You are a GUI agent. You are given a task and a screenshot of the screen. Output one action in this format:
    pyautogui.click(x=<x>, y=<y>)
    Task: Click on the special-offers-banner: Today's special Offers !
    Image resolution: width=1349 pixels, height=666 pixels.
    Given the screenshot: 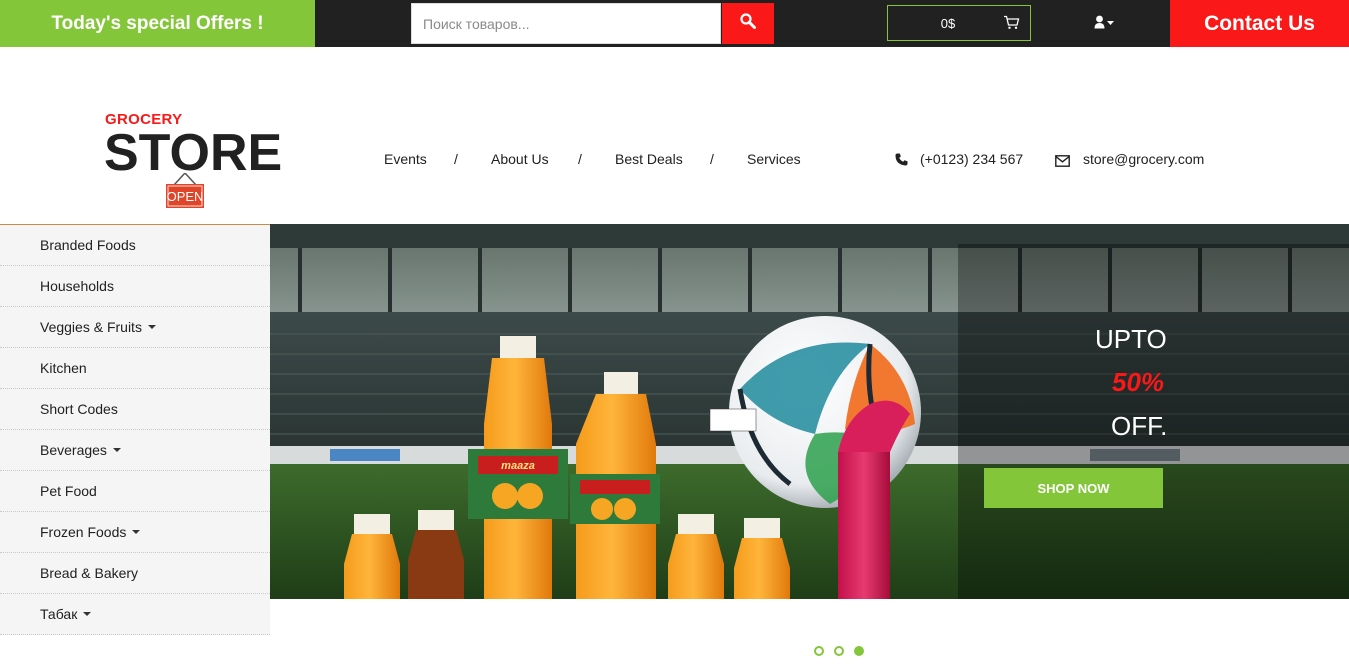 What is the action you would take?
    pyautogui.click(x=157, y=23)
    